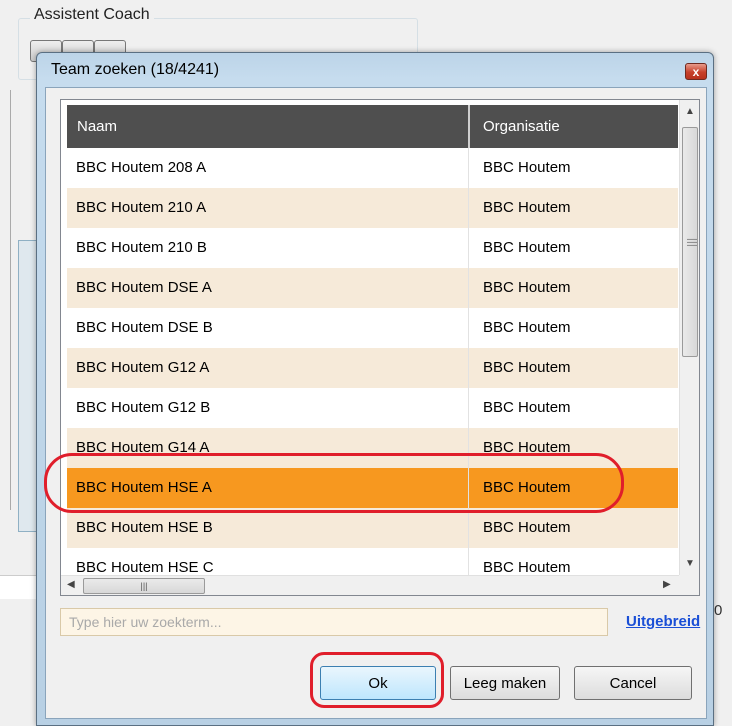 This screenshot has width=732, height=726. What do you see at coordinates (372, 368) in the screenshot?
I see `table-row: BBC Houtem G12 A BBC Houtem` at bounding box center [372, 368].